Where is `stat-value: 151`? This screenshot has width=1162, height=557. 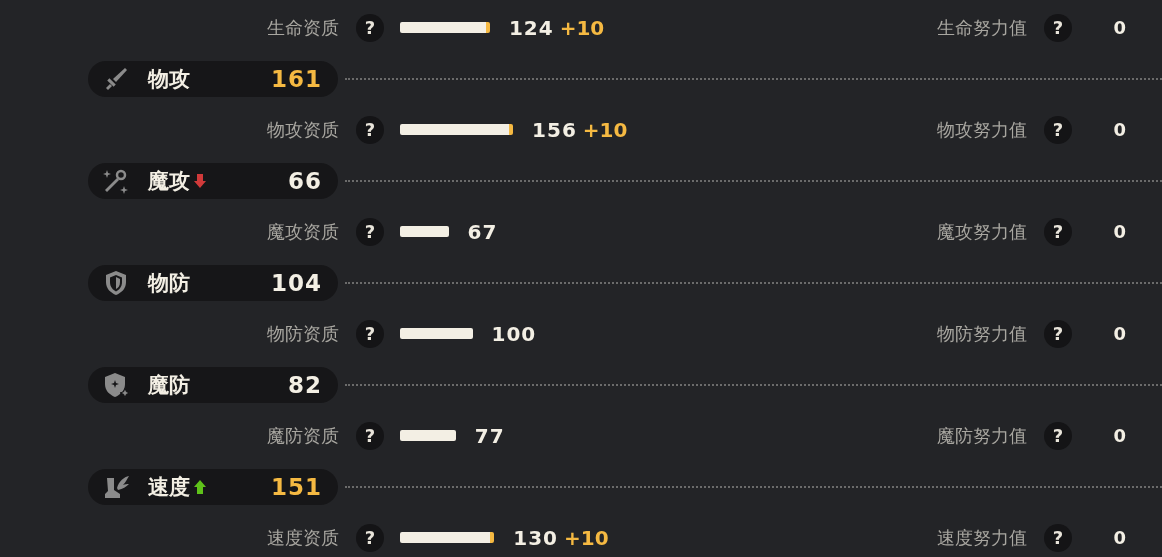
stat-value: 151 is located at coordinates (296, 486).